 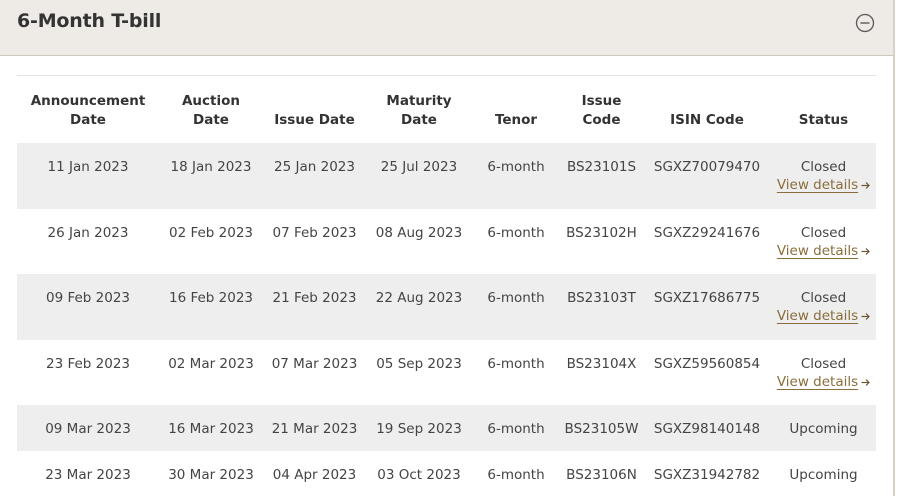 What do you see at coordinates (419, 429) in the screenshot?
I see `cell-maturity-date: 19 Sep 2023` at bounding box center [419, 429].